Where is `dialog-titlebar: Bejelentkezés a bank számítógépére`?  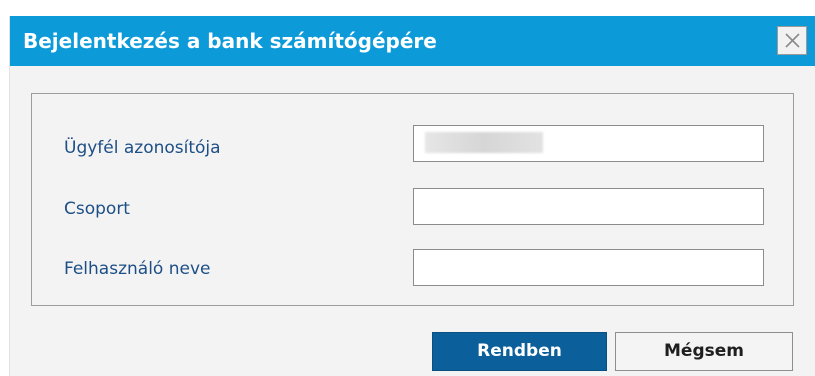
dialog-titlebar: Bejelentkezés a bank számítógépére is located at coordinates (412, 41).